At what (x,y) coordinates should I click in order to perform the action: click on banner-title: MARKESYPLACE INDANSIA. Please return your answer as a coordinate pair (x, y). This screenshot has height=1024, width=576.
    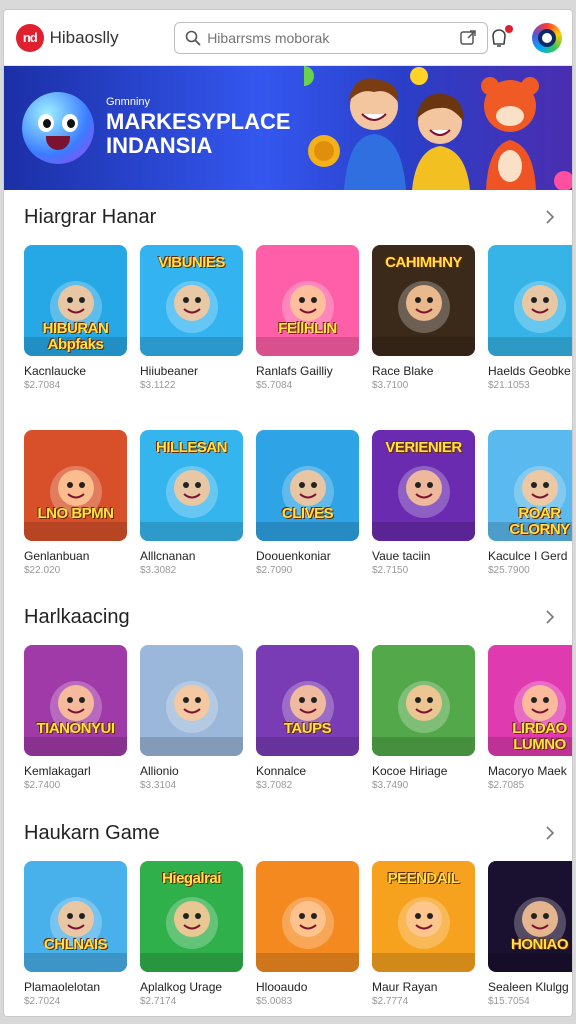
    Looking at the image, I should click on (198, 133).